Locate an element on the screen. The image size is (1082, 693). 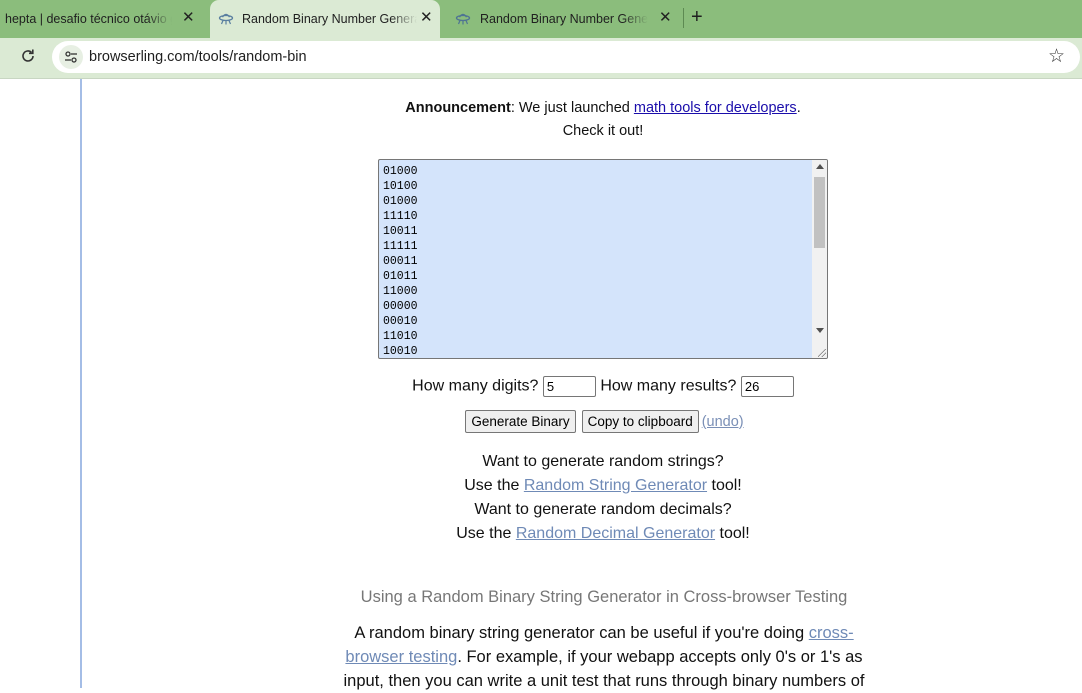
promo-line: Use the Random Decimal Generator tool! is located at coordinates (603, 534).